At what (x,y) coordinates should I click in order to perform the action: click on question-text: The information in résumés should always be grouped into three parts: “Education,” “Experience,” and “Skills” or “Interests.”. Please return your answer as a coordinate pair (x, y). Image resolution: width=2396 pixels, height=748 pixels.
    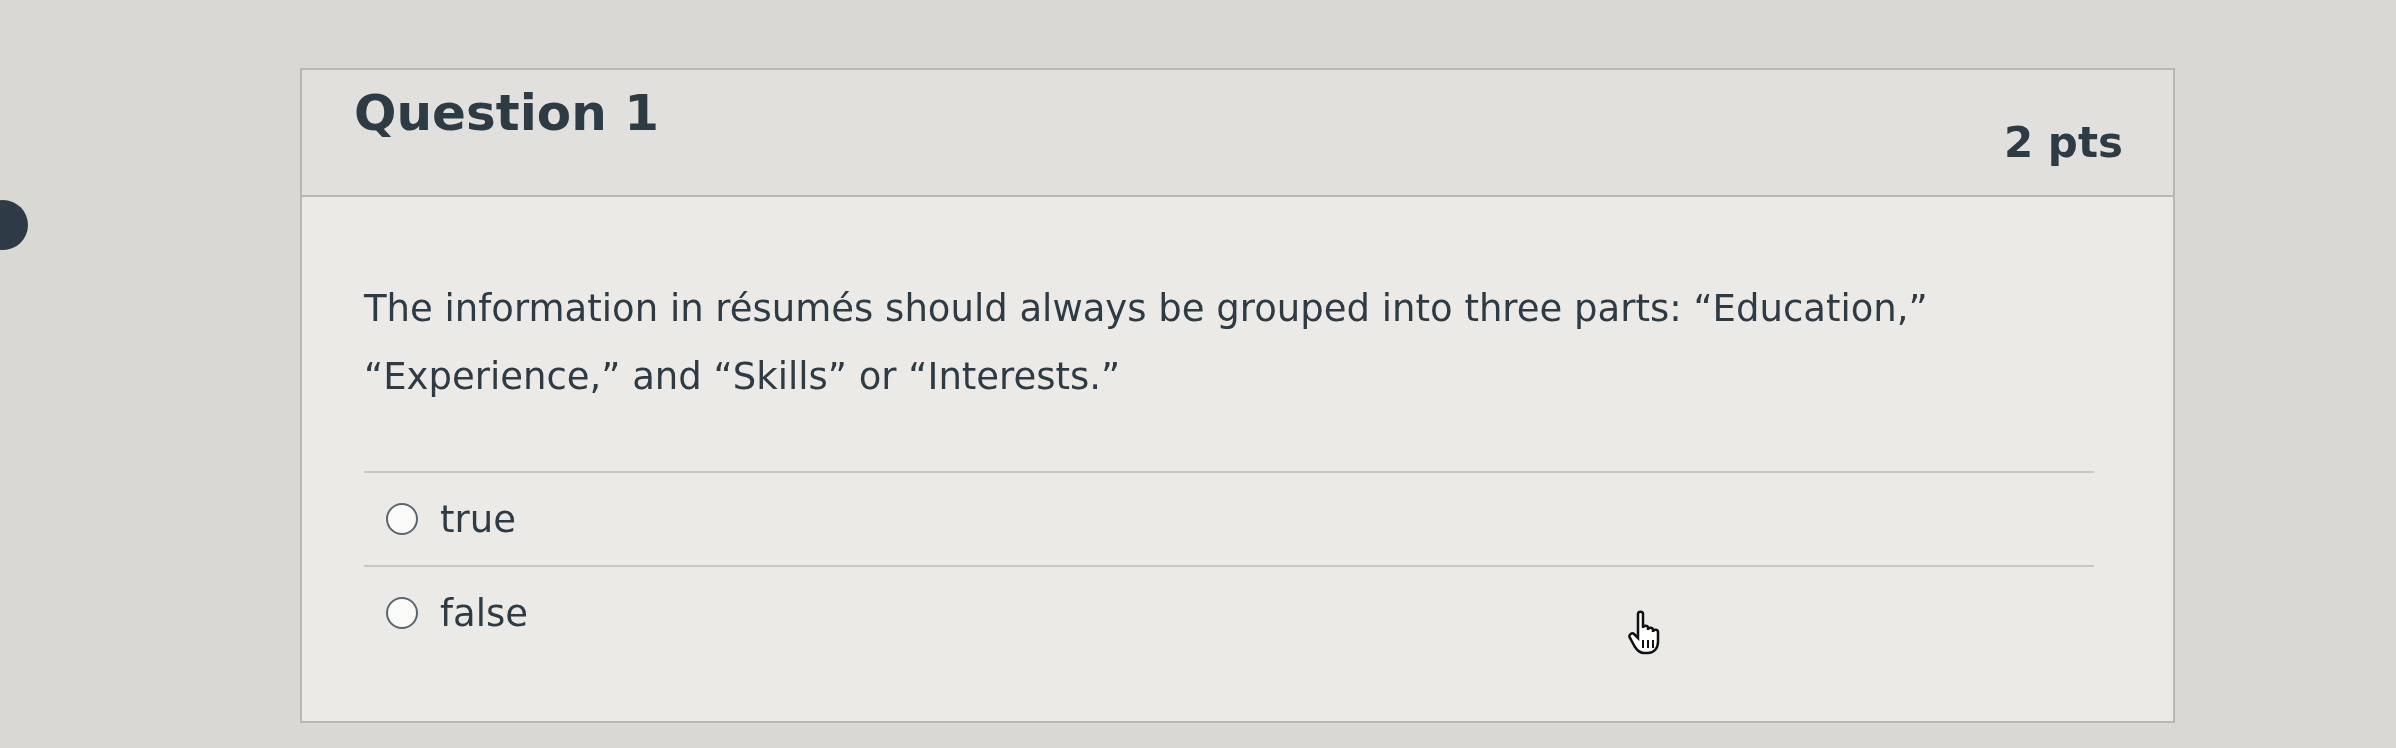
    Looking at the image, I should click on (1146, 343).